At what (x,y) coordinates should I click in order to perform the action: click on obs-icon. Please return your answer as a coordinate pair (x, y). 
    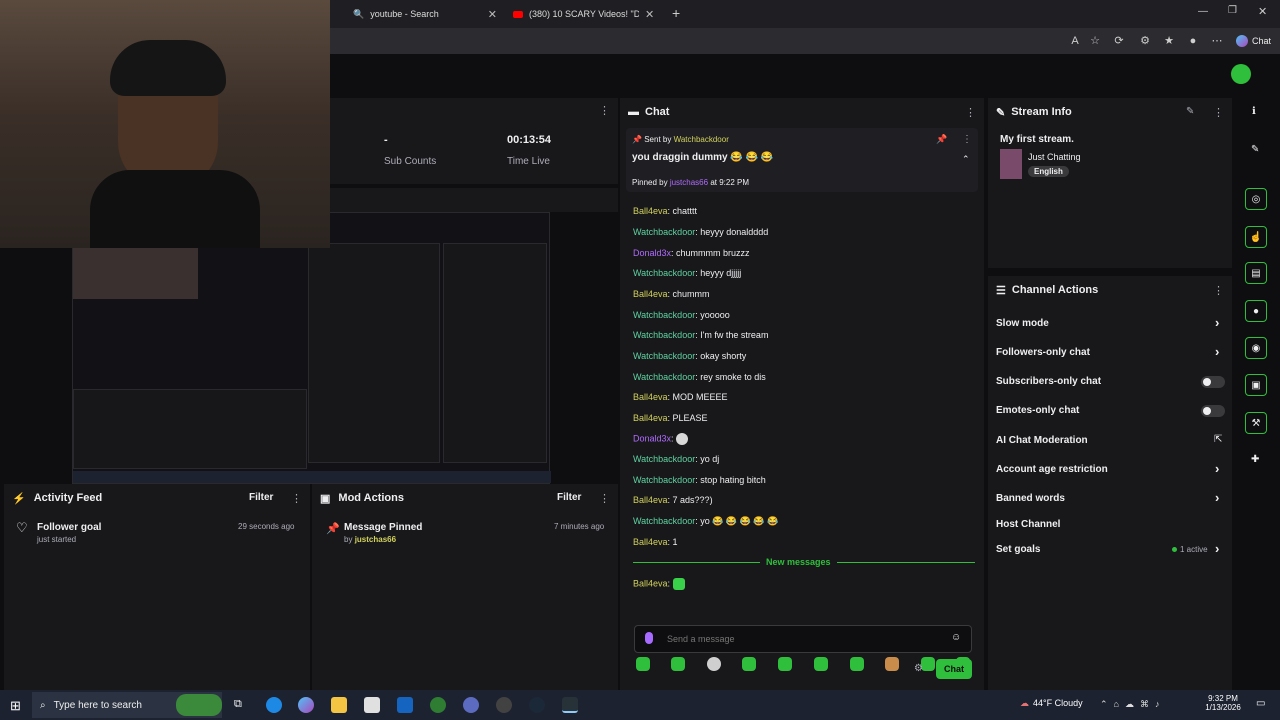
    Looking at the image, I should click on (504, 705).